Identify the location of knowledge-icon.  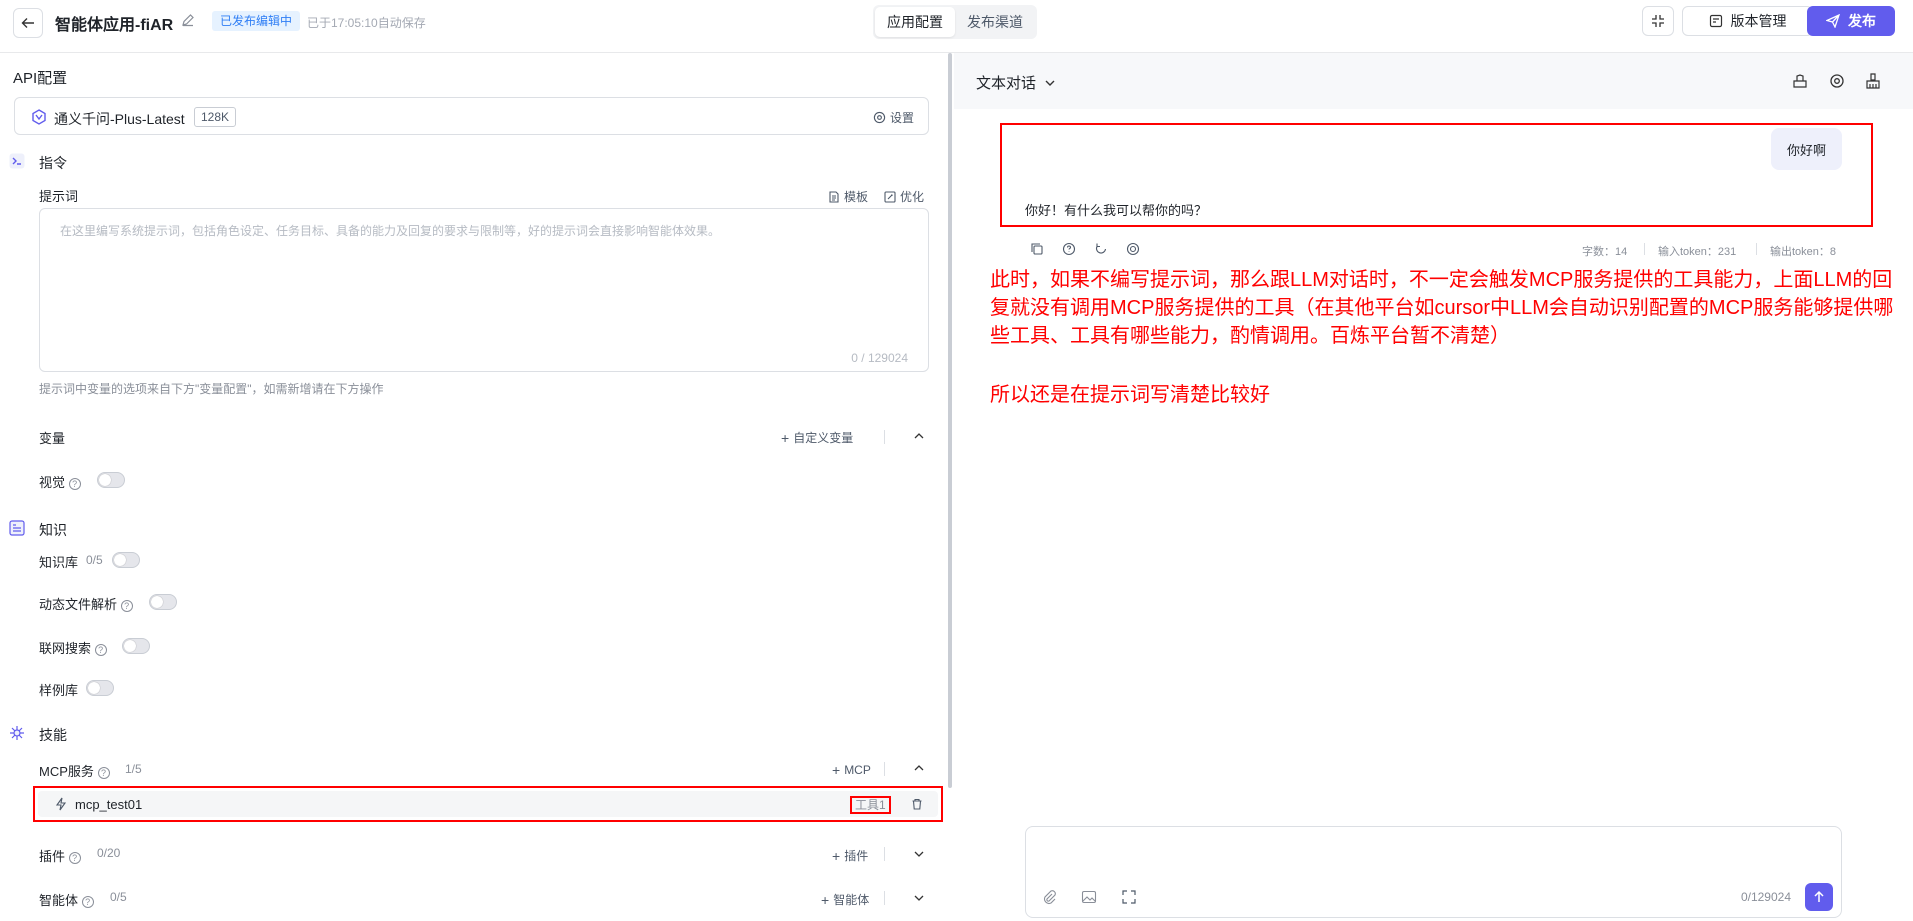
(17, 528).